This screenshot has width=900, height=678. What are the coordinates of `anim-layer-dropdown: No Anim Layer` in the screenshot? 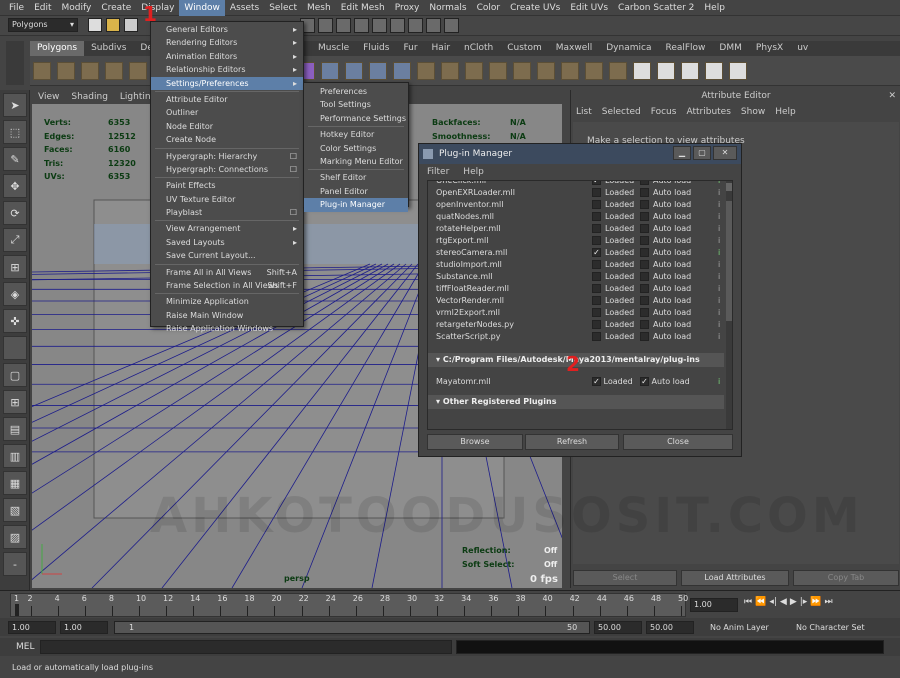 It's located at (750, 627).